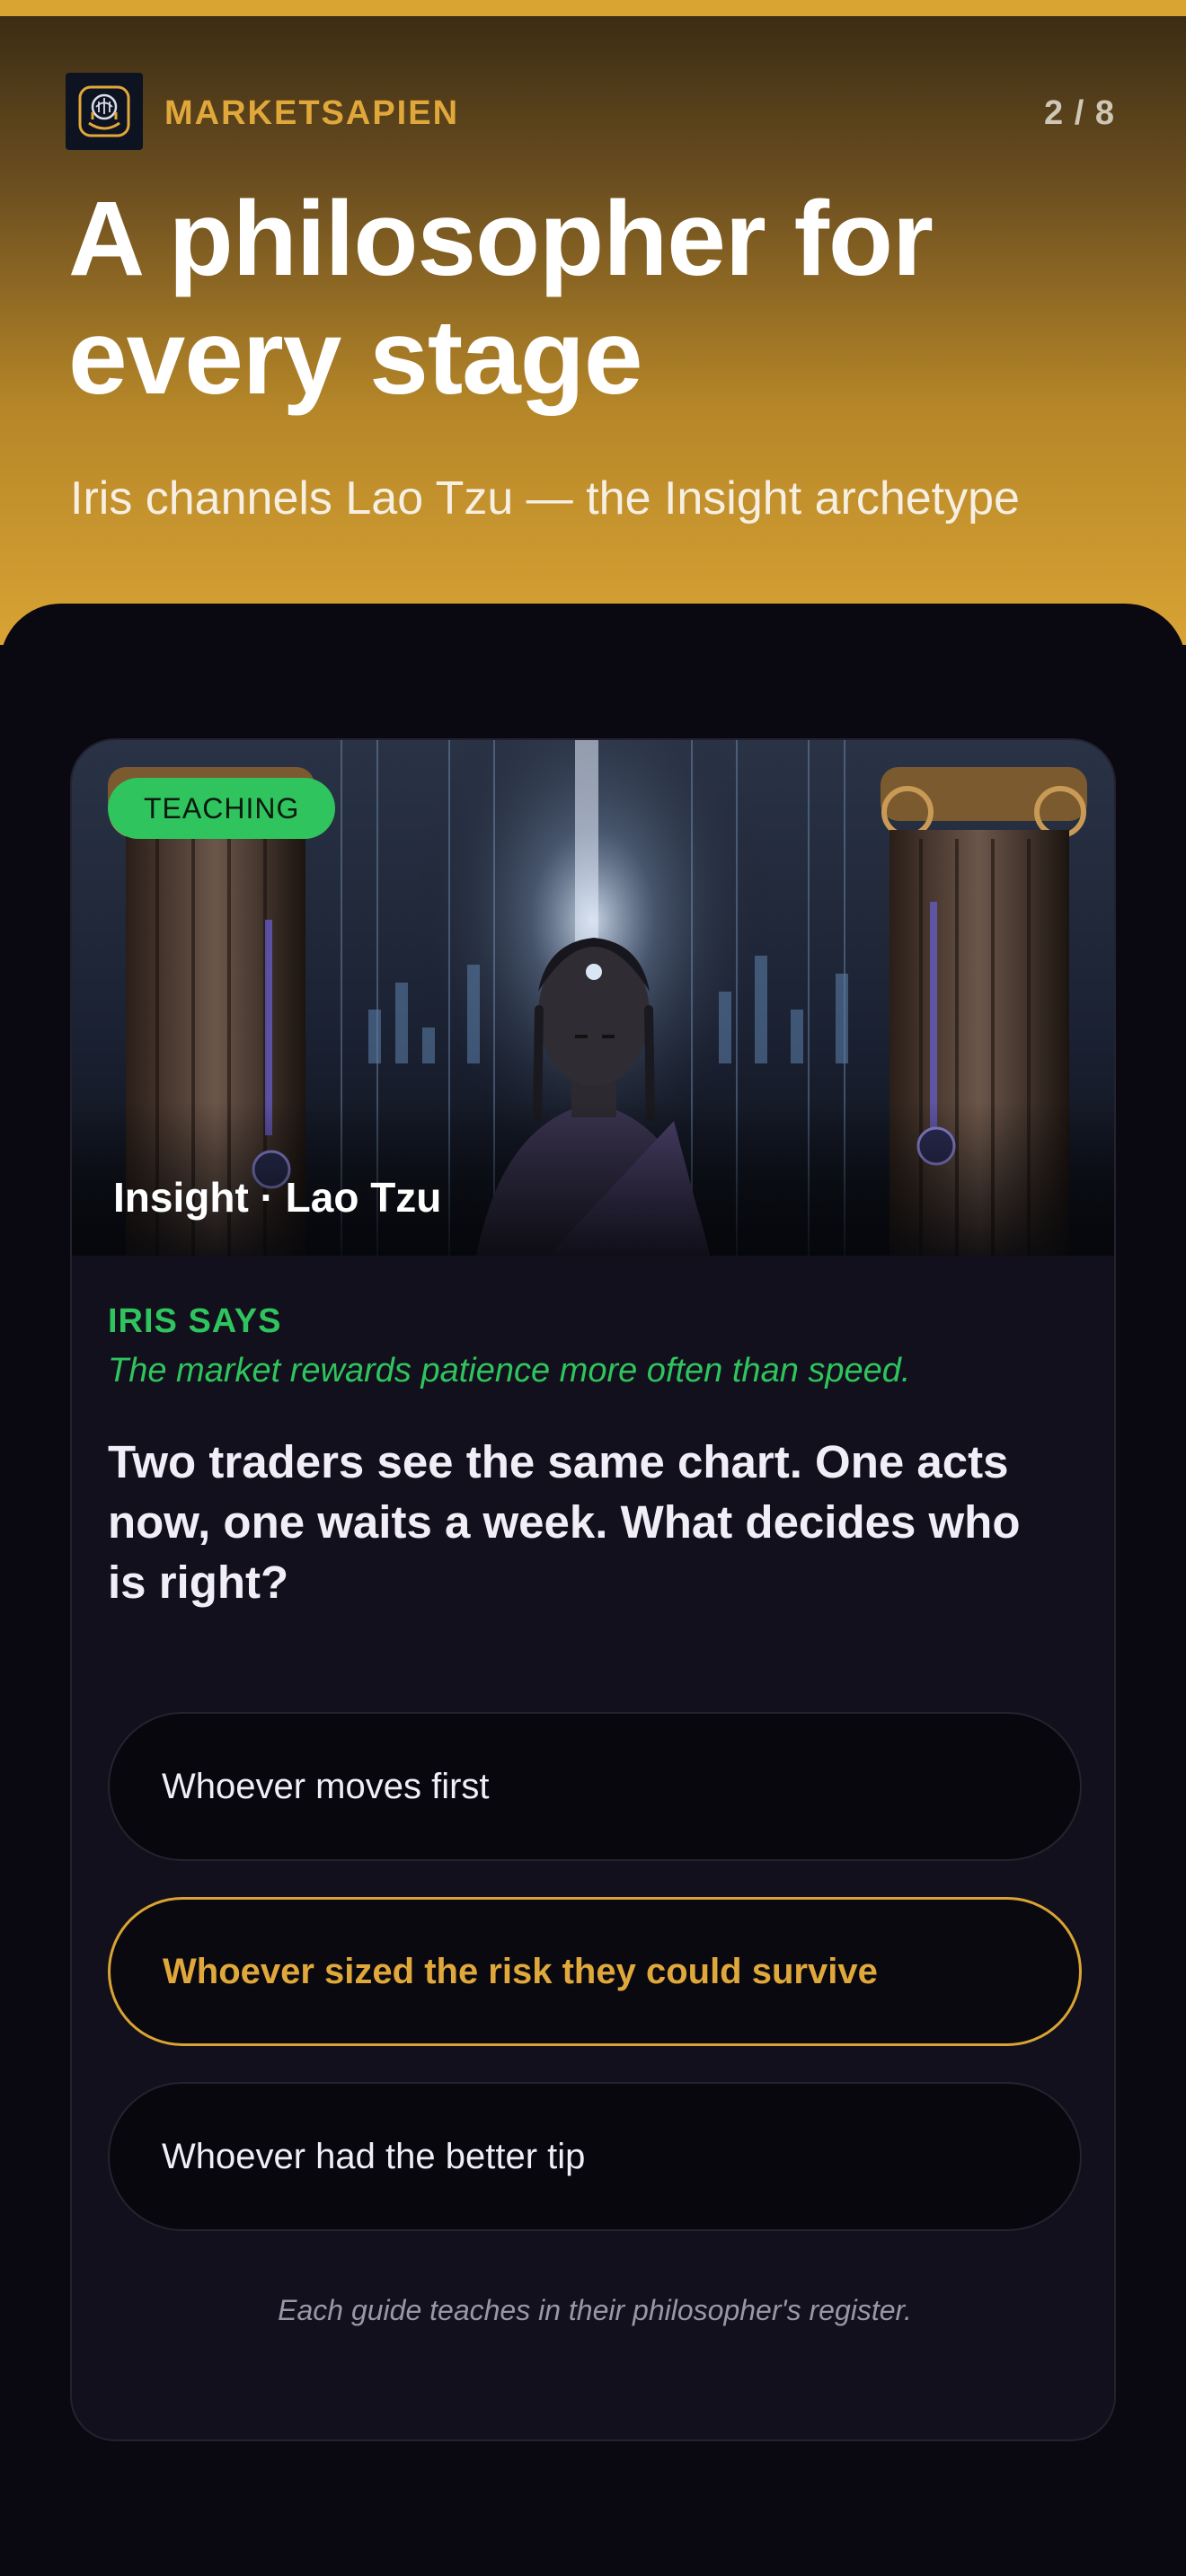 This screenshot has height=2576, width=1186. Describe the element at coordinates (312, 113) in the screenshot. I see `brand-name: MARKETSAPIEN` at that location.